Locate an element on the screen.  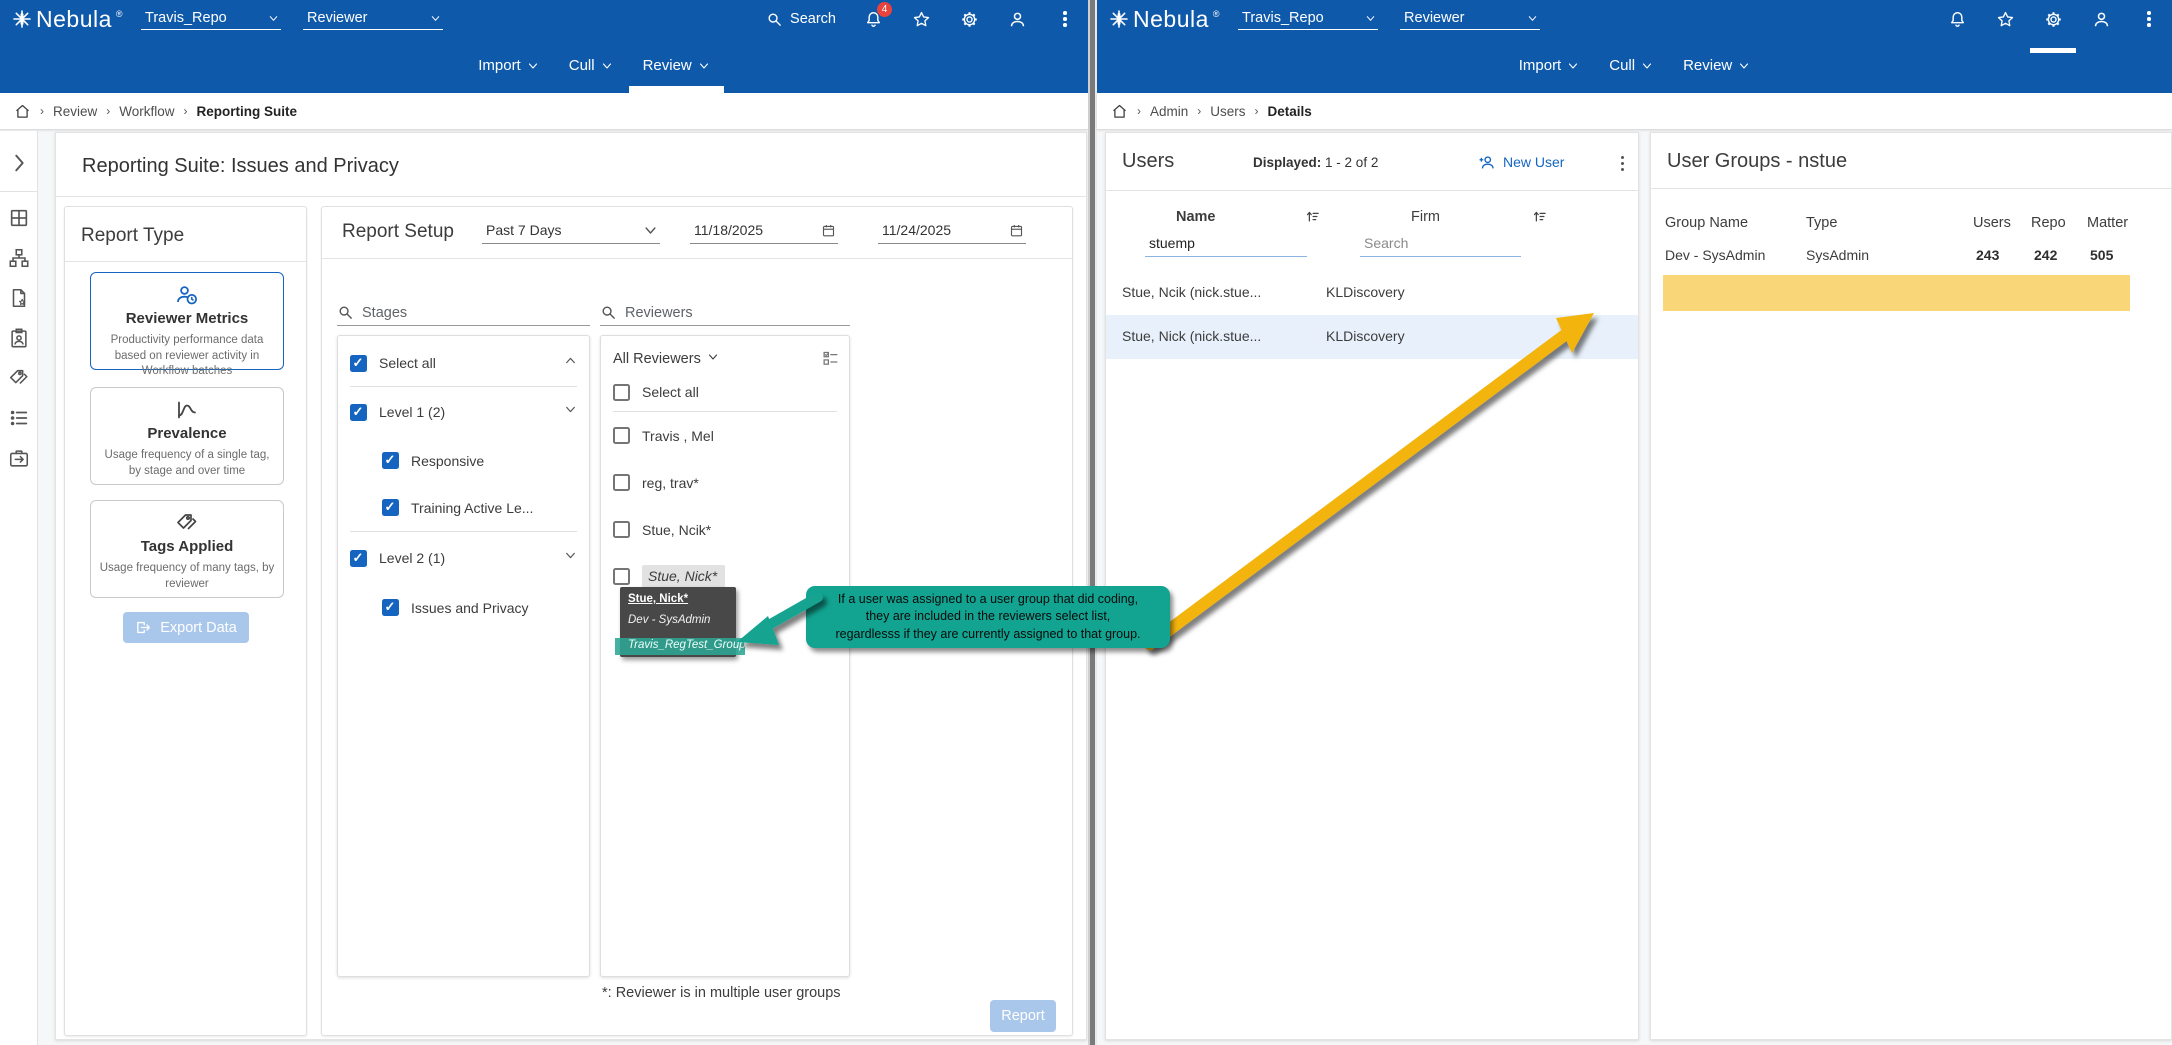
global-search-button: Search is located at coordinates (801, 19).